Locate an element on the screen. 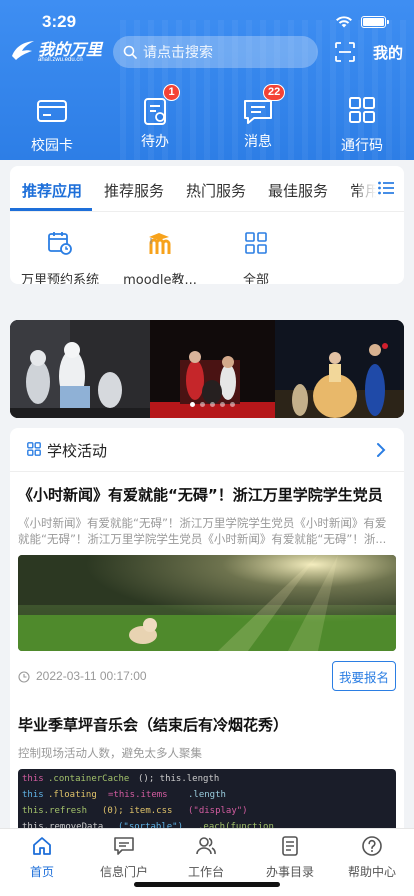 This screenshot has width=414, height=896. svg-text: .floating is located at coordinates (72, 795).